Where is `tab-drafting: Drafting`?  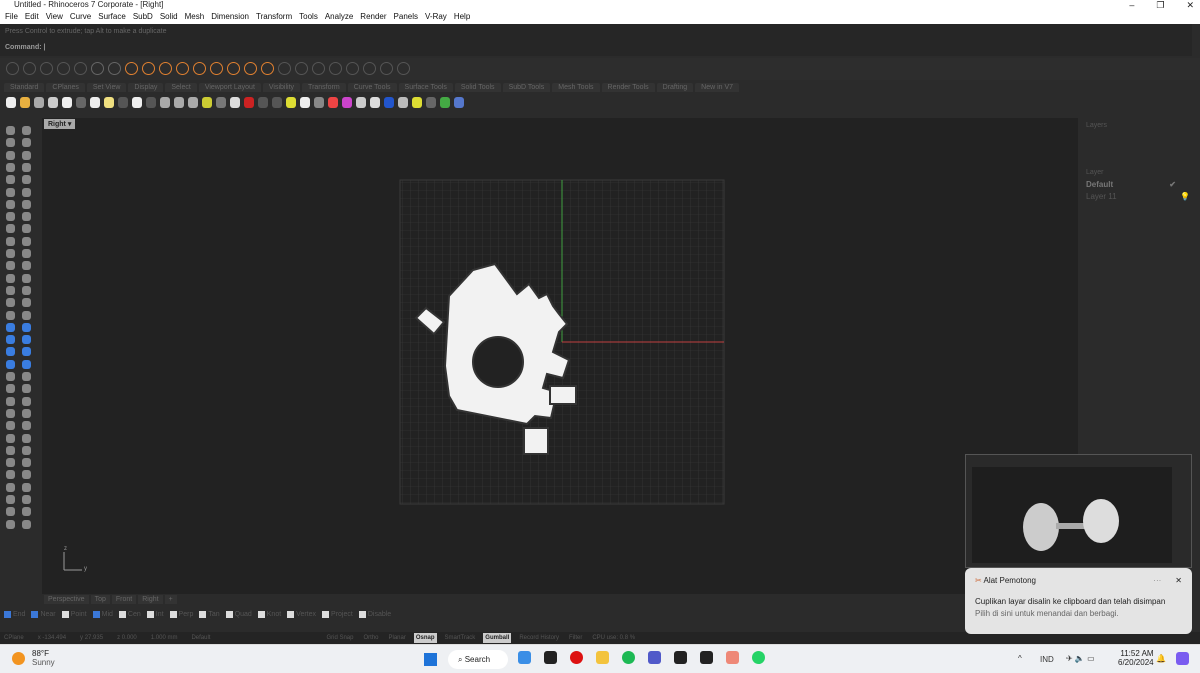 tab-drafting: Drafting is located at coordinates (675, 87).